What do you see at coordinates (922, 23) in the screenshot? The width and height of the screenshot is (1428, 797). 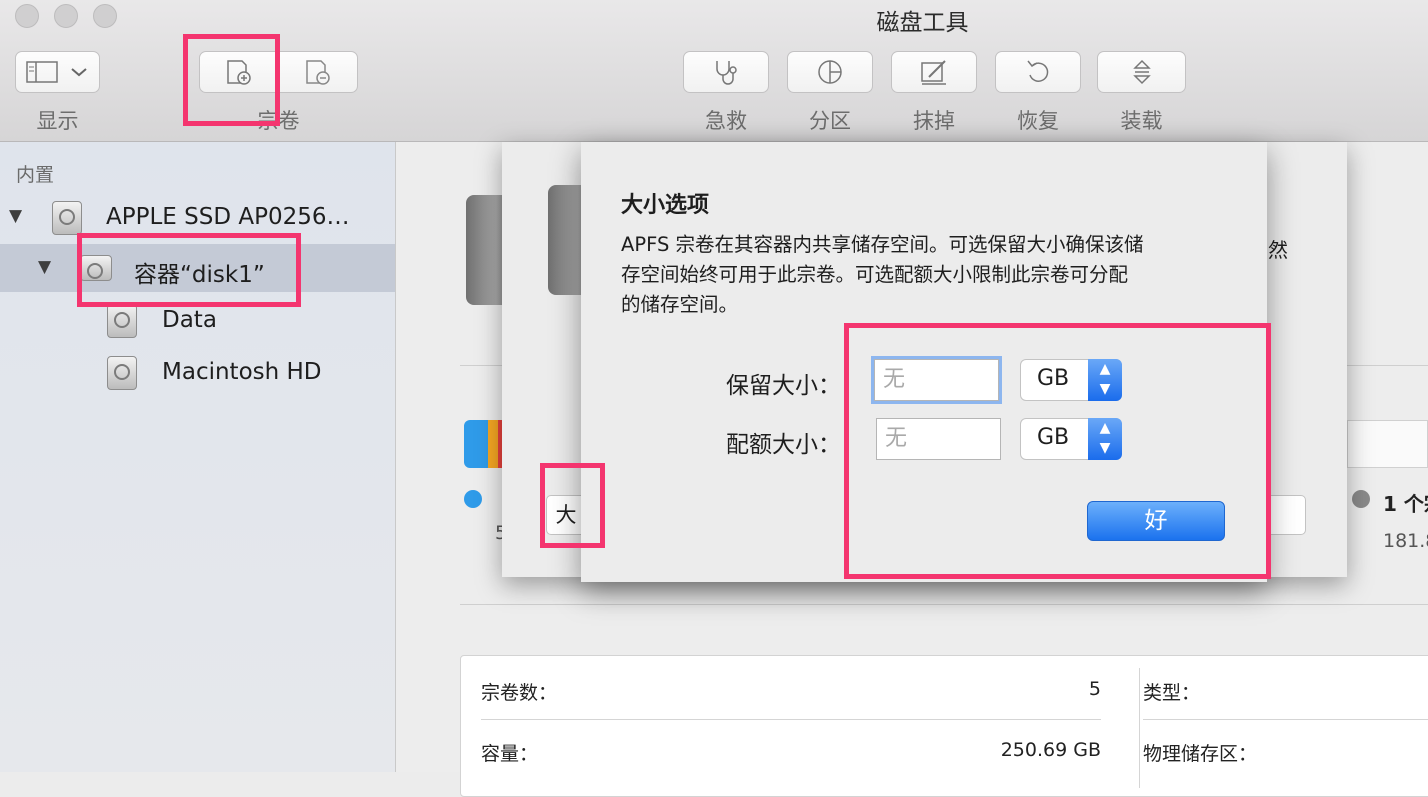 I see `window-title: 磁盘工具` at bounding box center [922, 23].